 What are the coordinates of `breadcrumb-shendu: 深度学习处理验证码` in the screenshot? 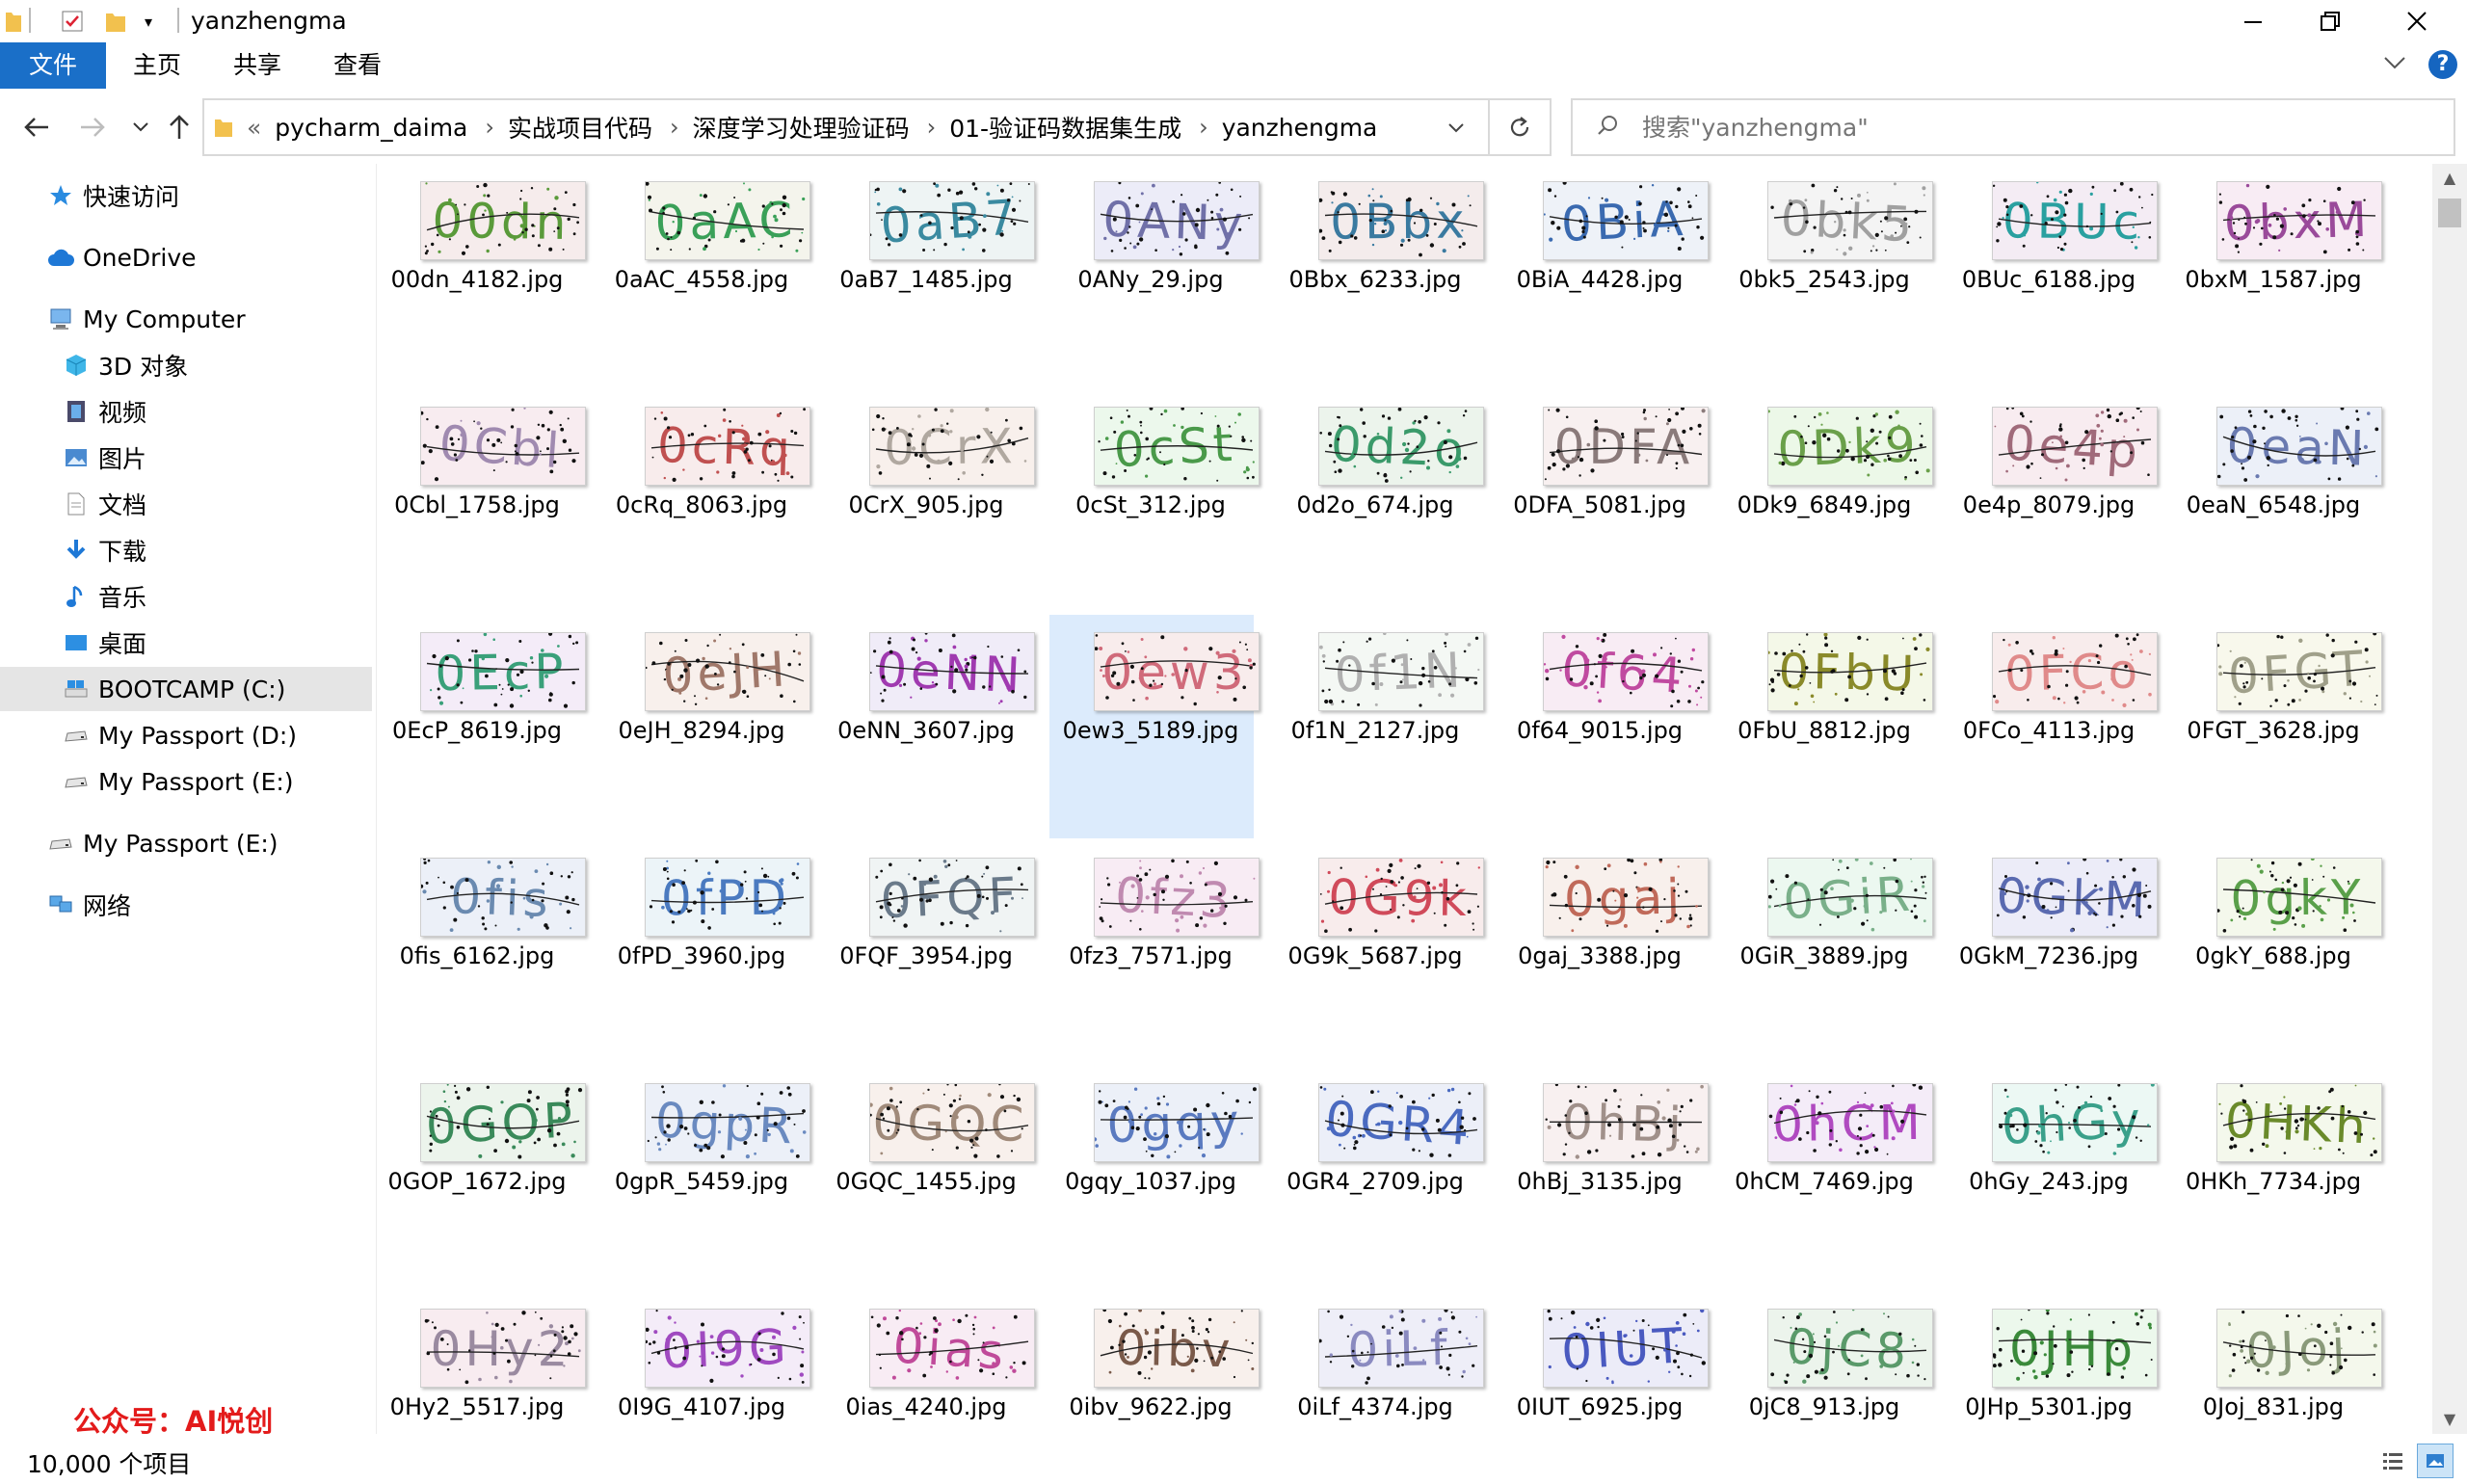 It's located at (801, 127).